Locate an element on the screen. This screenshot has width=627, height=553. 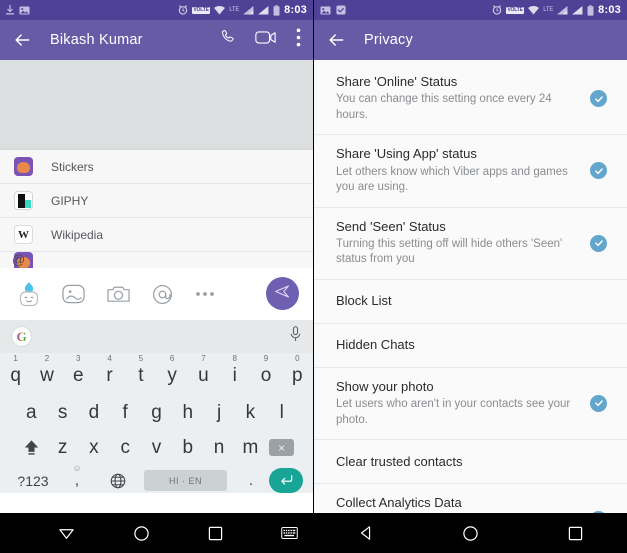
keyboard-row-3: z x c v b n m × is located at coordinates (156, 447).